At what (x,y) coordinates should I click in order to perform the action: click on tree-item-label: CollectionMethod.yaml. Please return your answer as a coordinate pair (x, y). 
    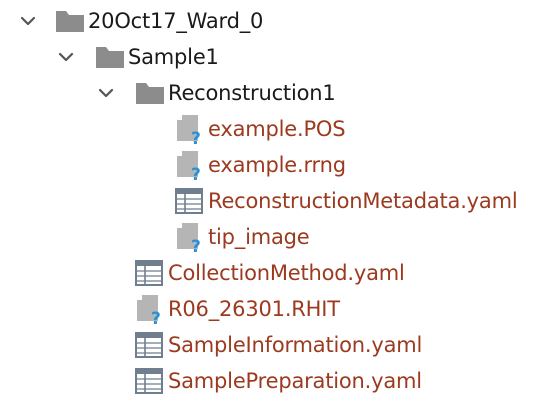
    Looking at the image, I should click on (286, 273).